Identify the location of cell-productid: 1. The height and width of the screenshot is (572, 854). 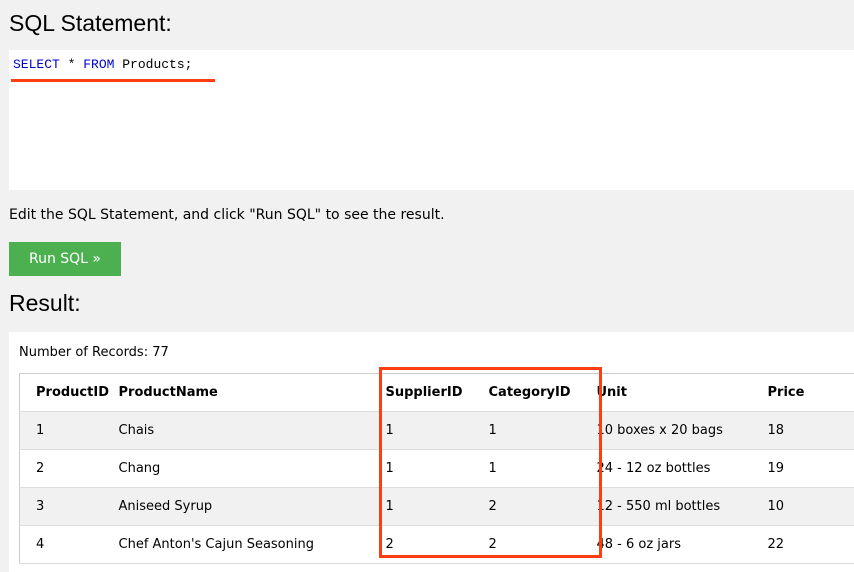
(69, 431).